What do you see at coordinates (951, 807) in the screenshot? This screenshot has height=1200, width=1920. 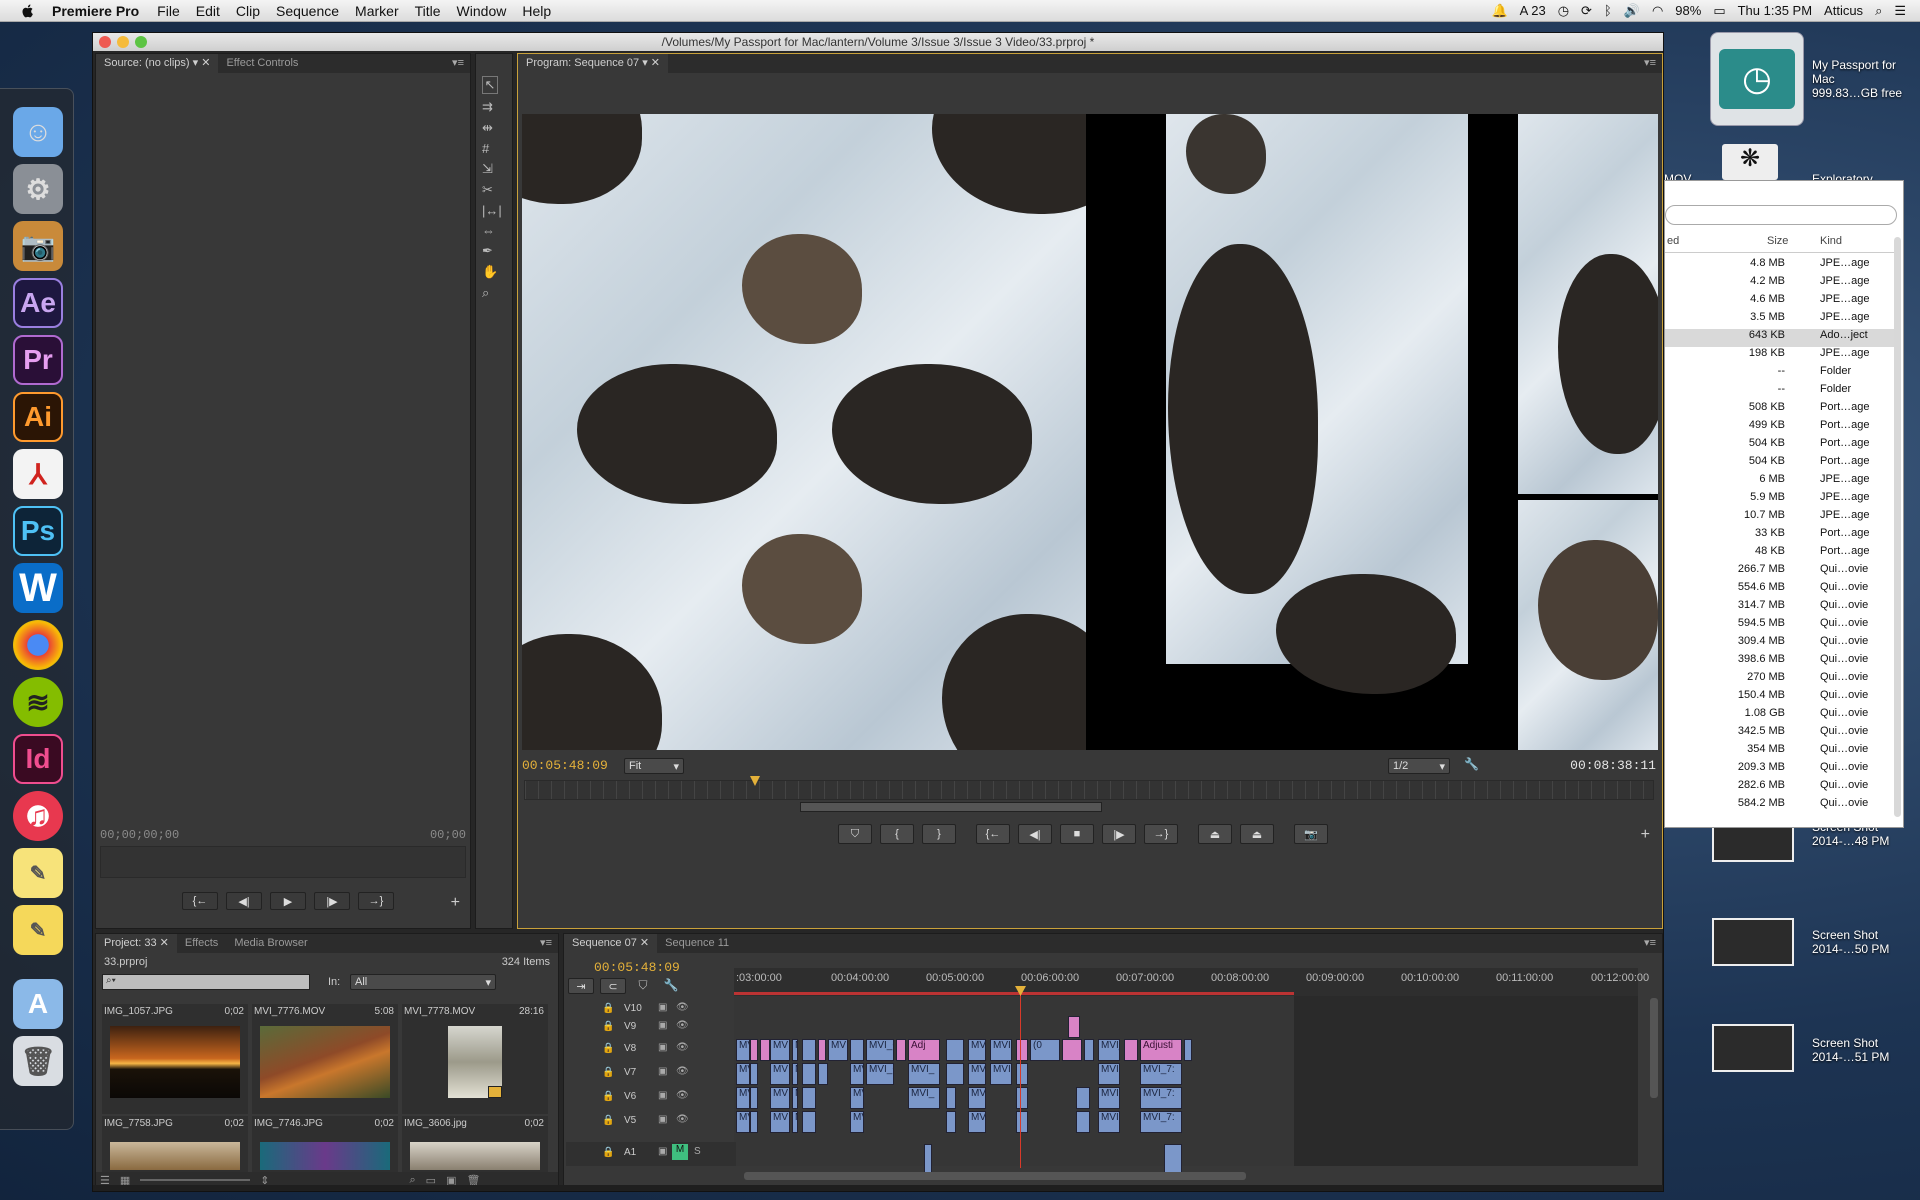 I see `program-zoom-scrollbar` at bounding box center [951, 807].